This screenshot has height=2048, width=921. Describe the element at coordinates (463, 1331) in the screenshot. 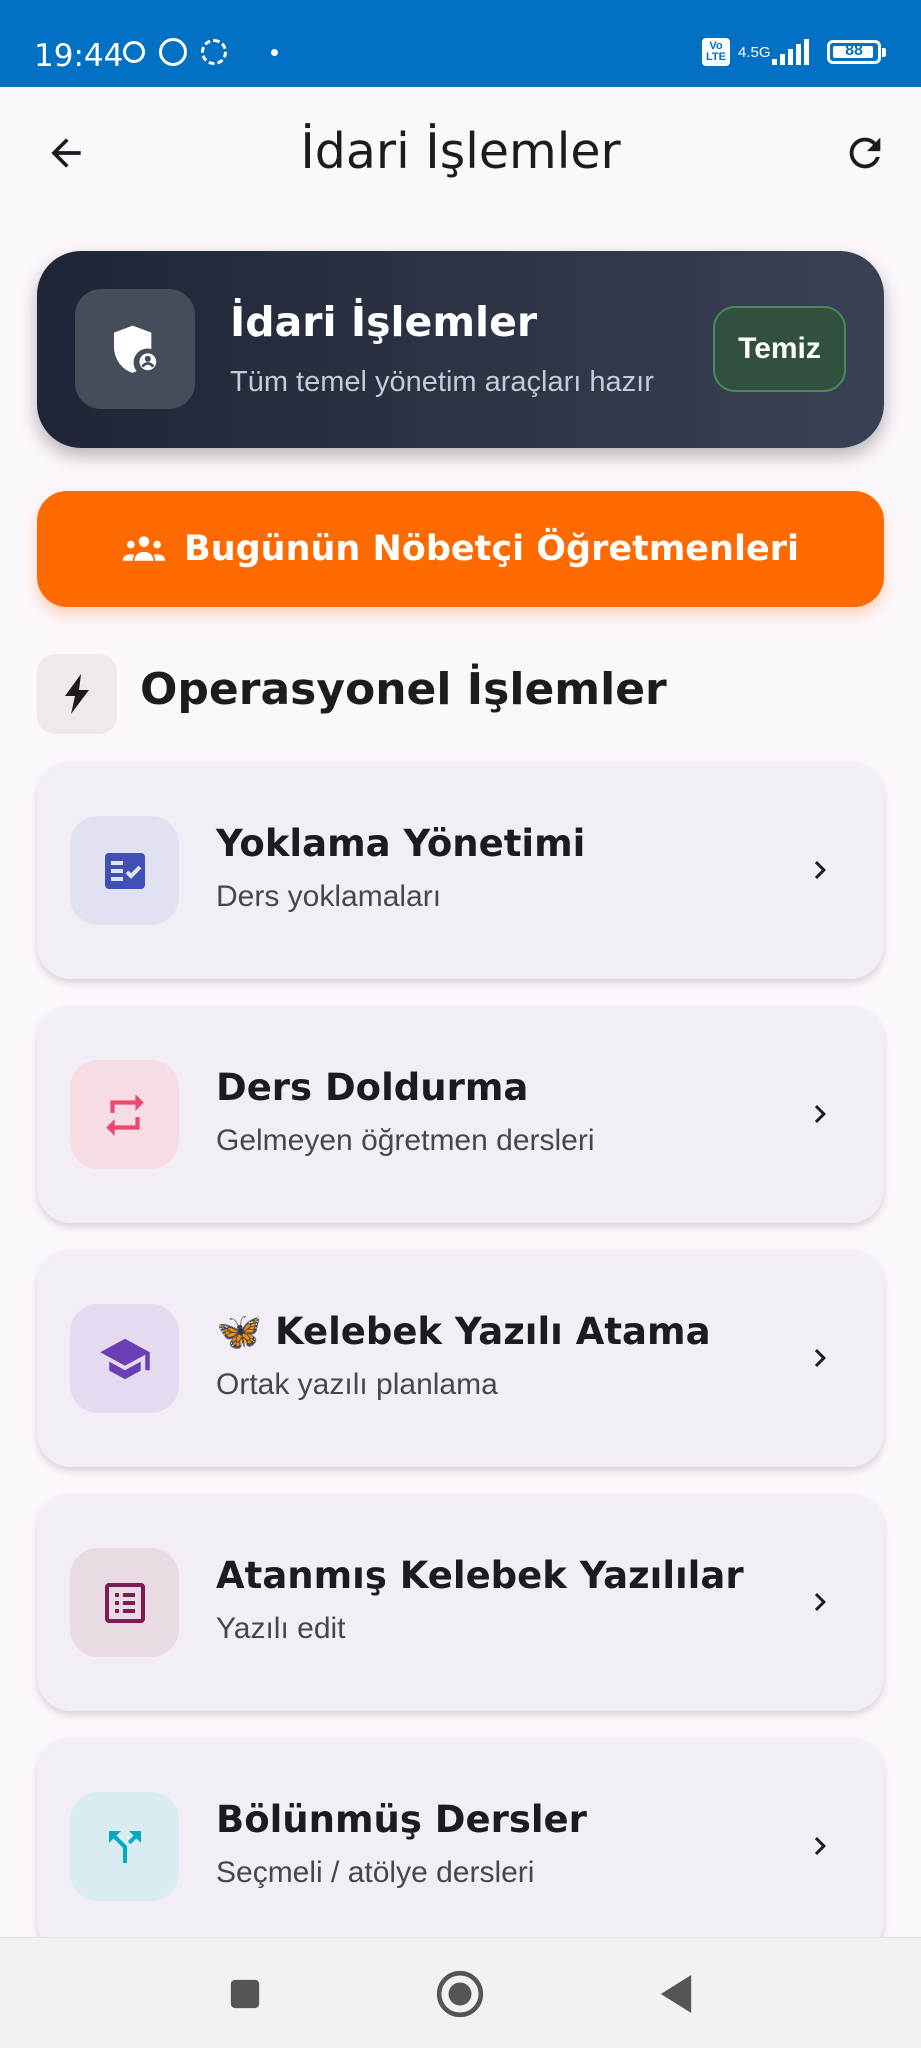

I see `card-title: 🦋 Kelebek Yazılı Atama` at that location.